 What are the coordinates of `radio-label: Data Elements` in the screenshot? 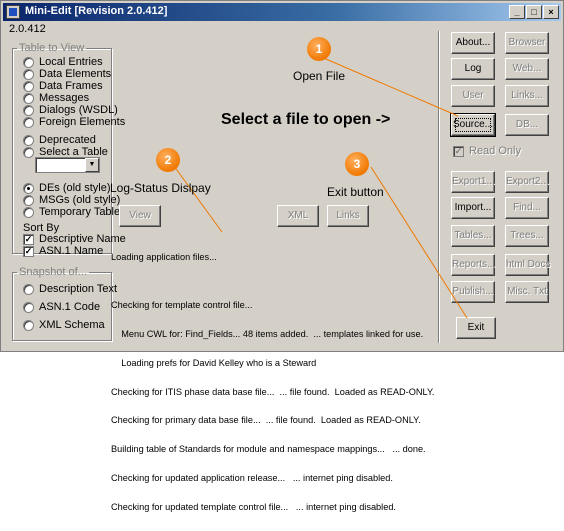 It's located at (75, 74).